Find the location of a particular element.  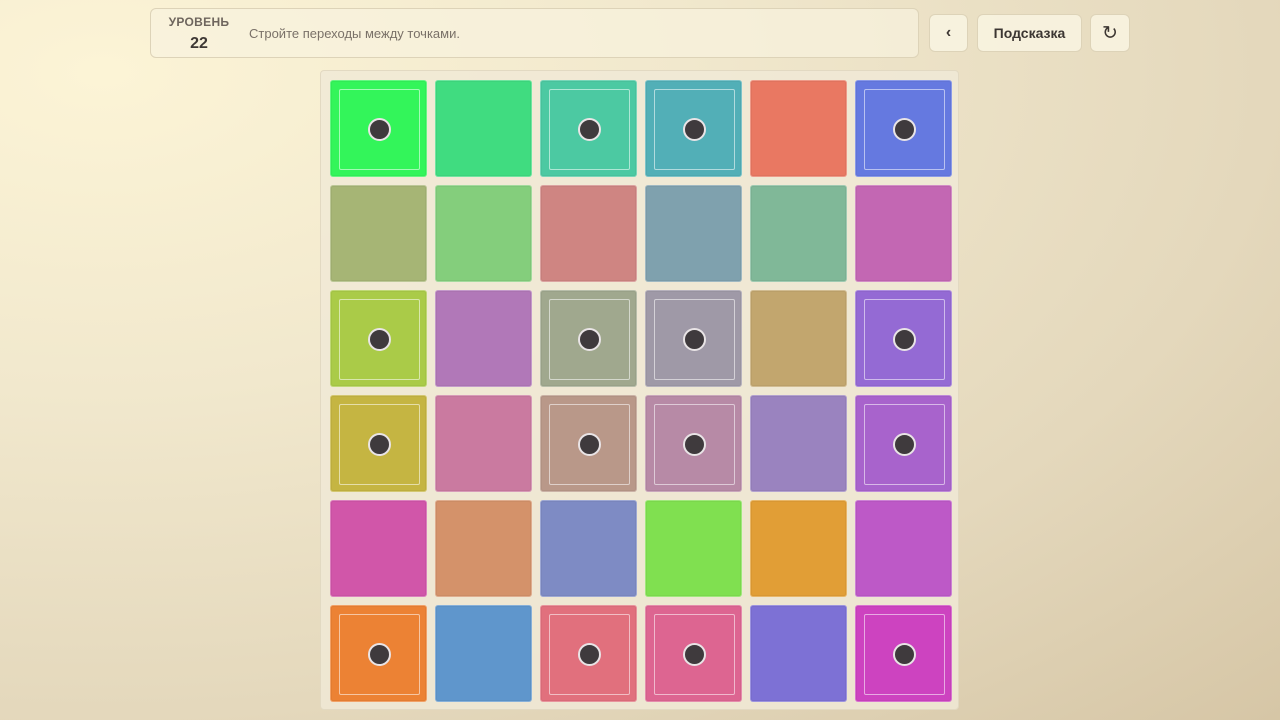

back-button: ‹ is located at coordinates (948, 33).